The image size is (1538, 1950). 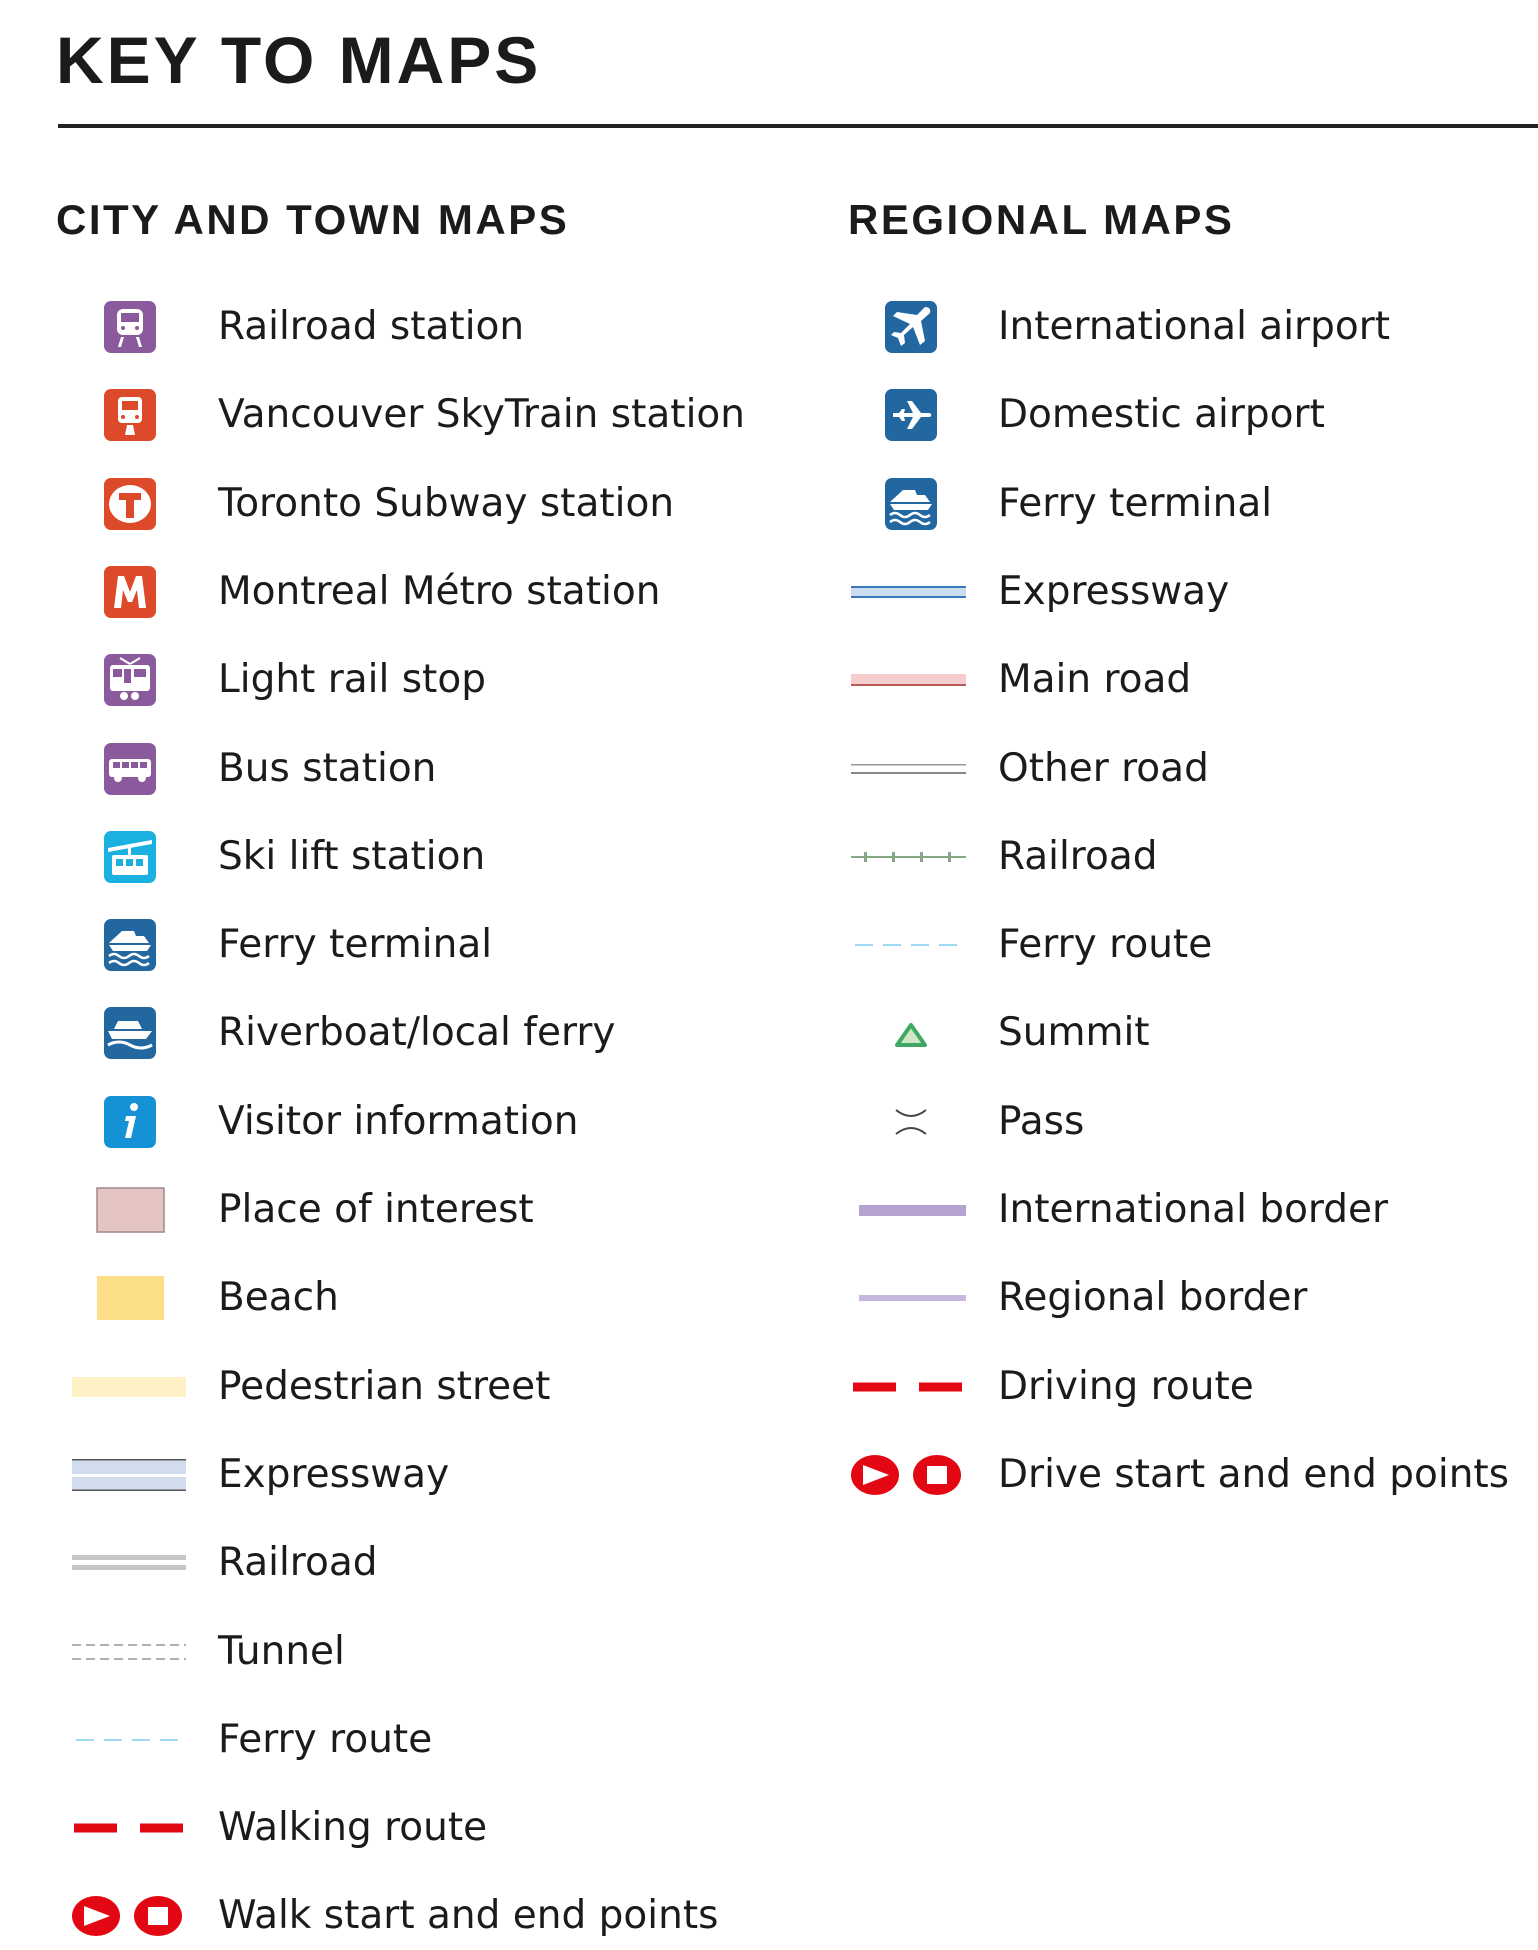 What do you see at coordinates (353, 1828) in the screenshot?
I see `legend-label: Walking route` at bounding box center [353, 1828].